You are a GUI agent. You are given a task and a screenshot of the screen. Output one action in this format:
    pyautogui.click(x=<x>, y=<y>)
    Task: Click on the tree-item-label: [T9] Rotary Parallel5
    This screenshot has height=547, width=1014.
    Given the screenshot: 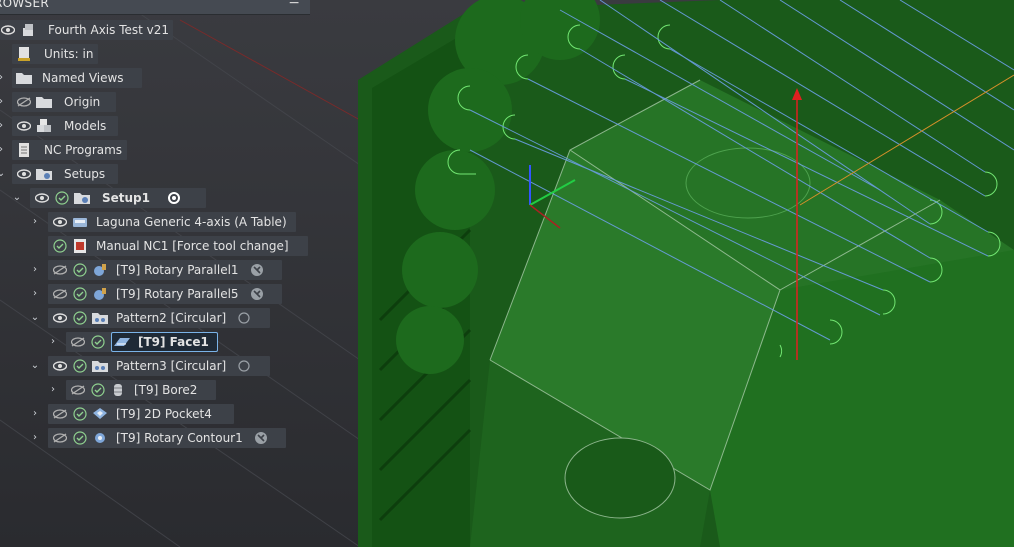 What is the action you would take?
    pyautogui.click(x=177, y=294)
    